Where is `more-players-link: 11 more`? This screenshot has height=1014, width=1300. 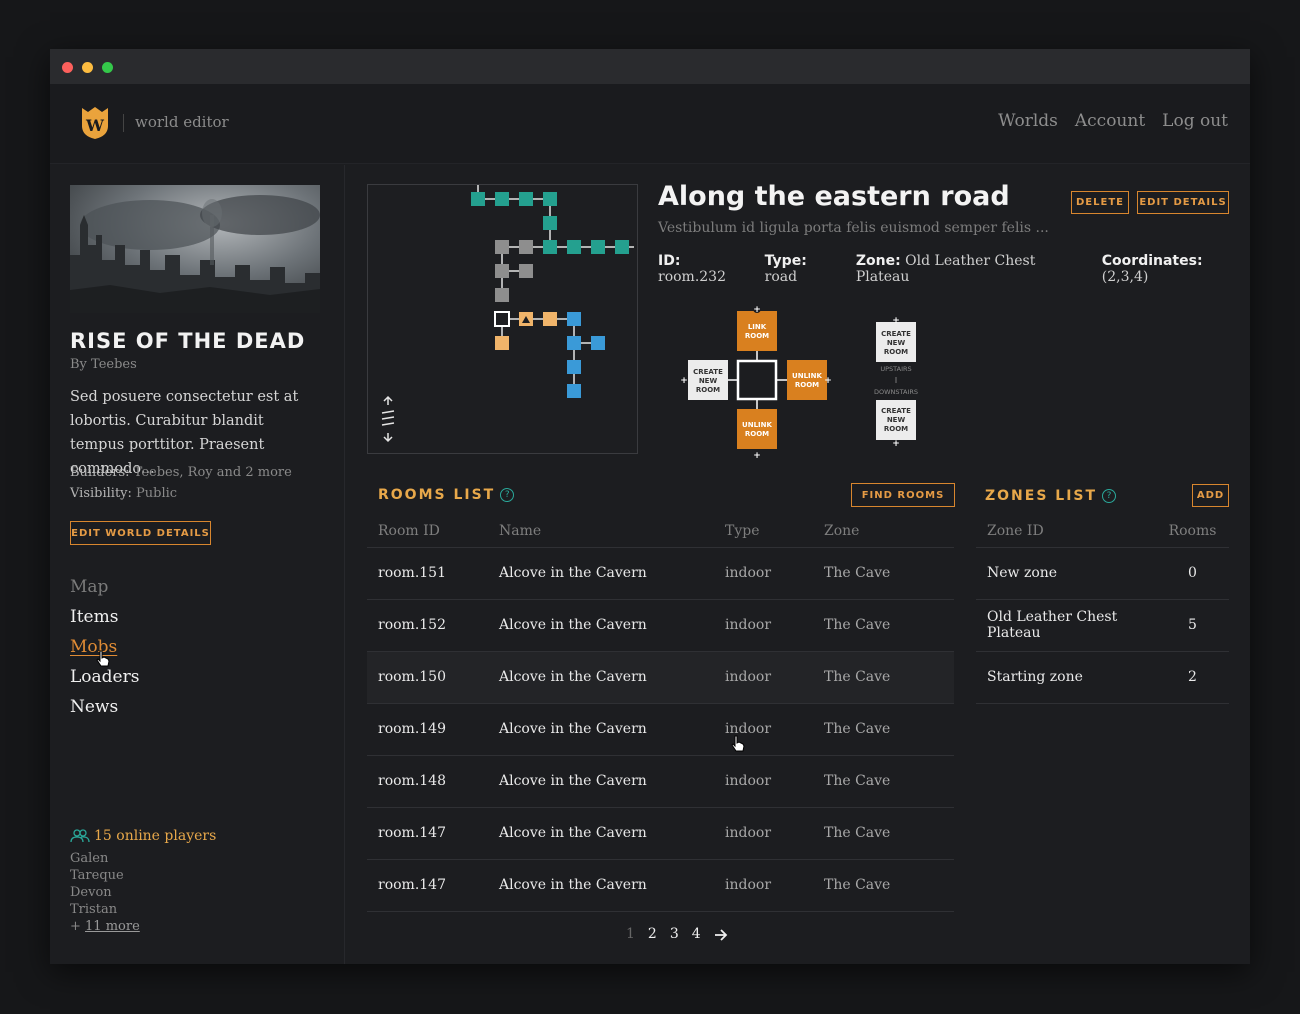 more-players-link: 11 more is located at coordinates (112, 926).